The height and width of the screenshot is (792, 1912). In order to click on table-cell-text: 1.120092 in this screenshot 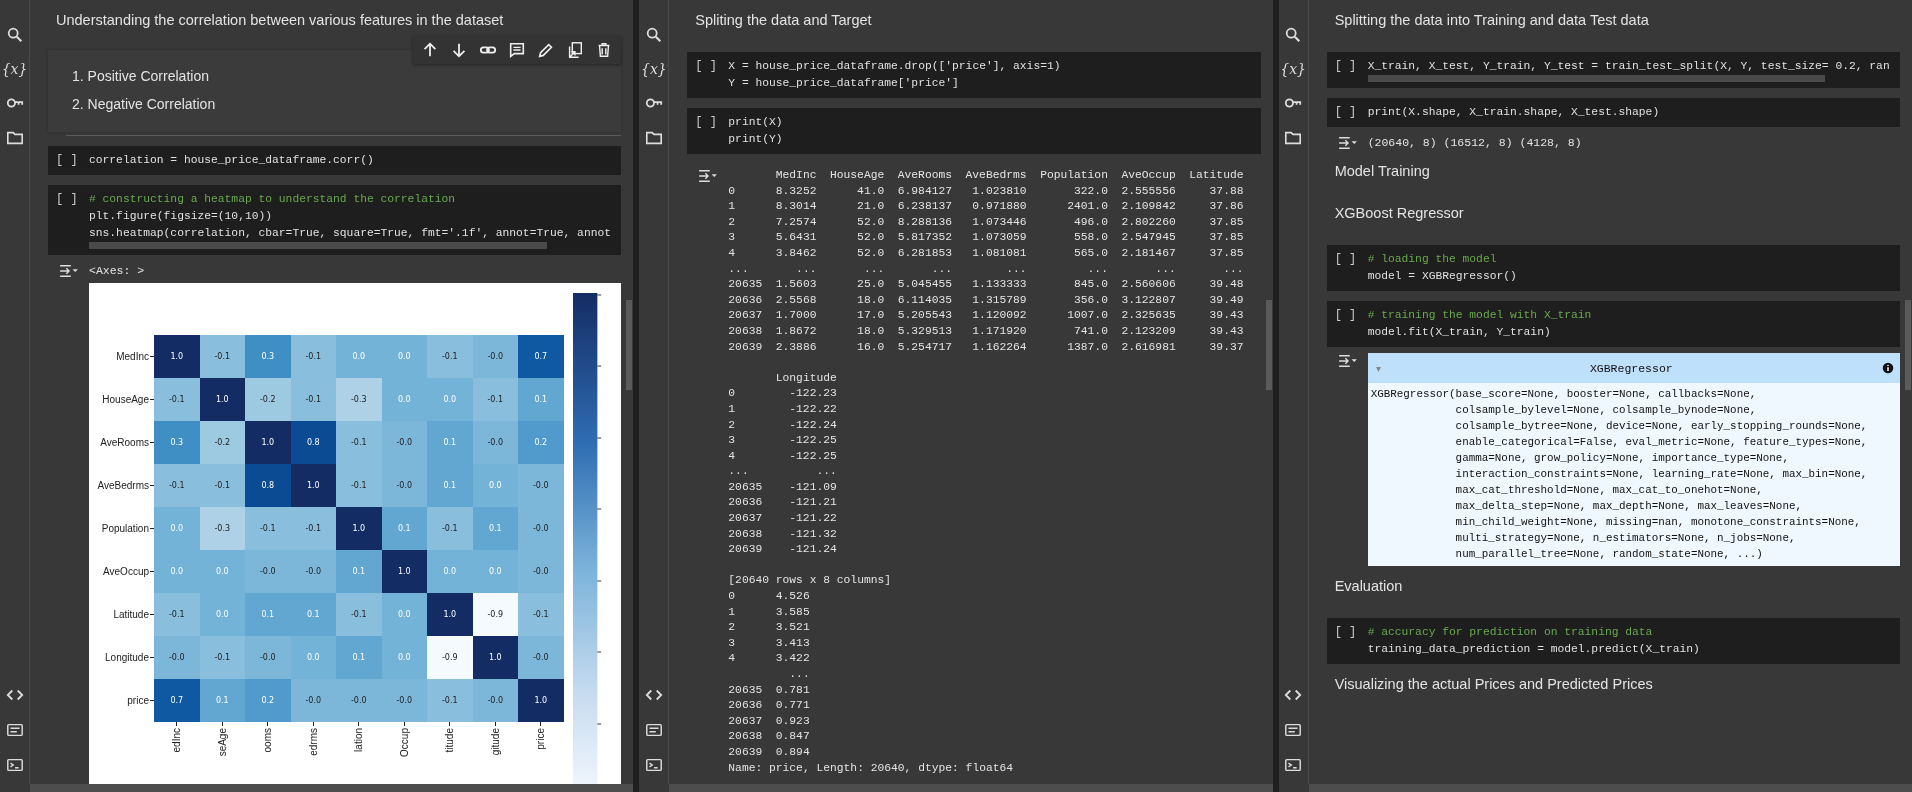, I will do `click(999, 316)`.